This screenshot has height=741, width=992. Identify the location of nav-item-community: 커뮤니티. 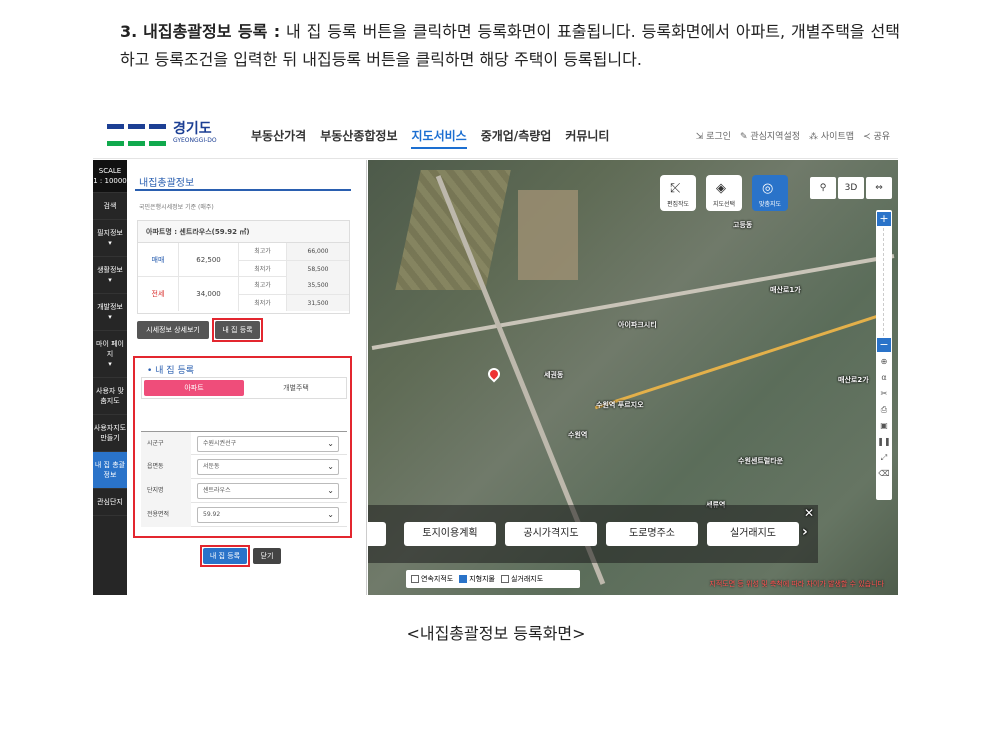
(587, 138).